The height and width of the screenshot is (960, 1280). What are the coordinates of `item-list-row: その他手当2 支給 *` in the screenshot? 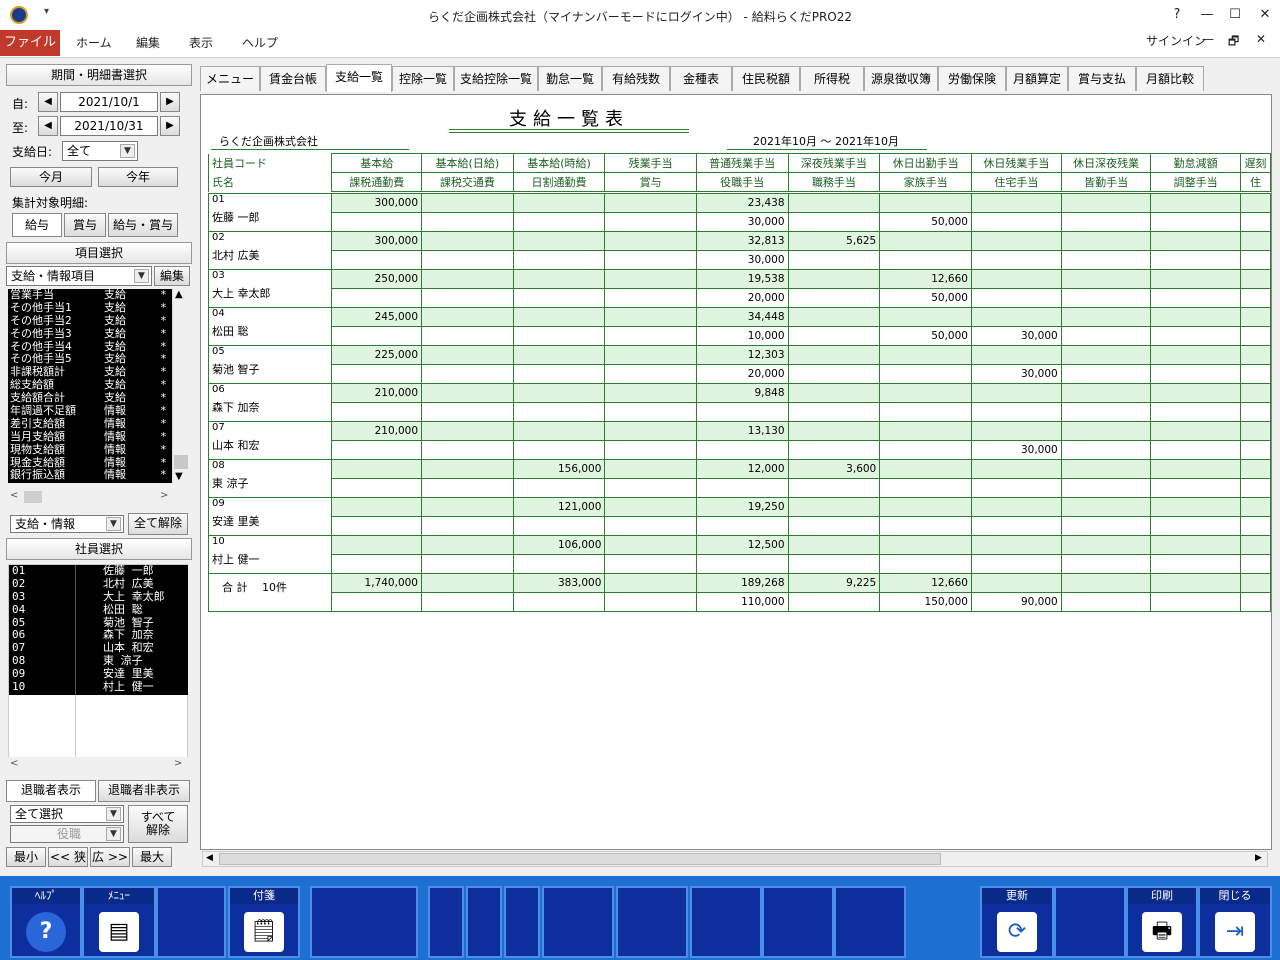 It's located at (90, 321).